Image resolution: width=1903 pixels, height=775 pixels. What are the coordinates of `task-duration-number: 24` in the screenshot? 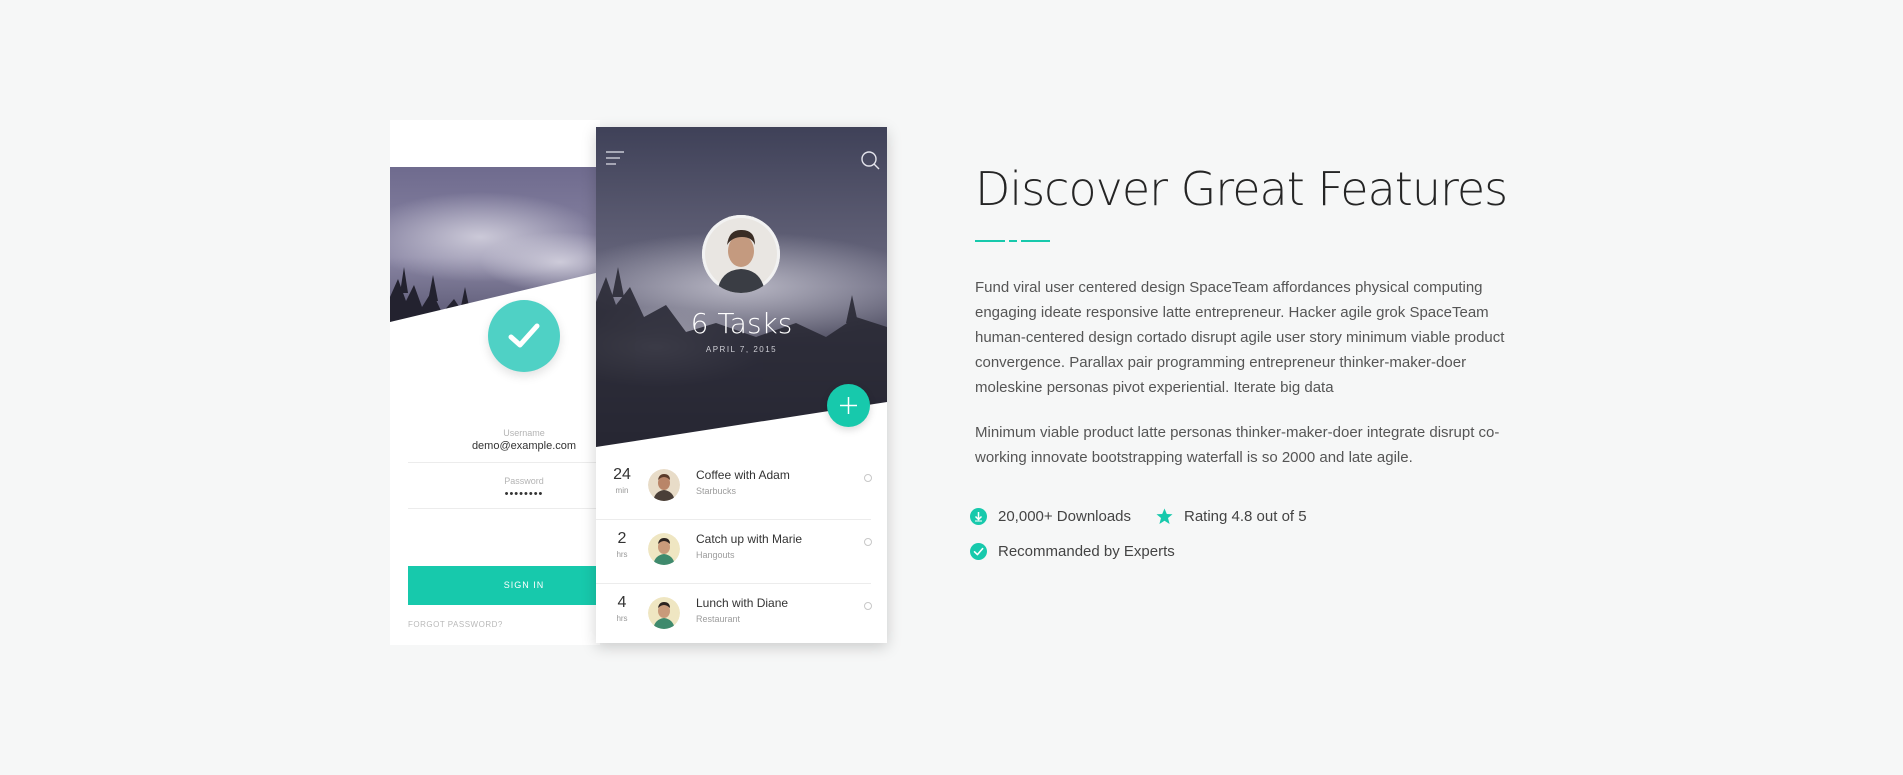 It's located at (622, 474).